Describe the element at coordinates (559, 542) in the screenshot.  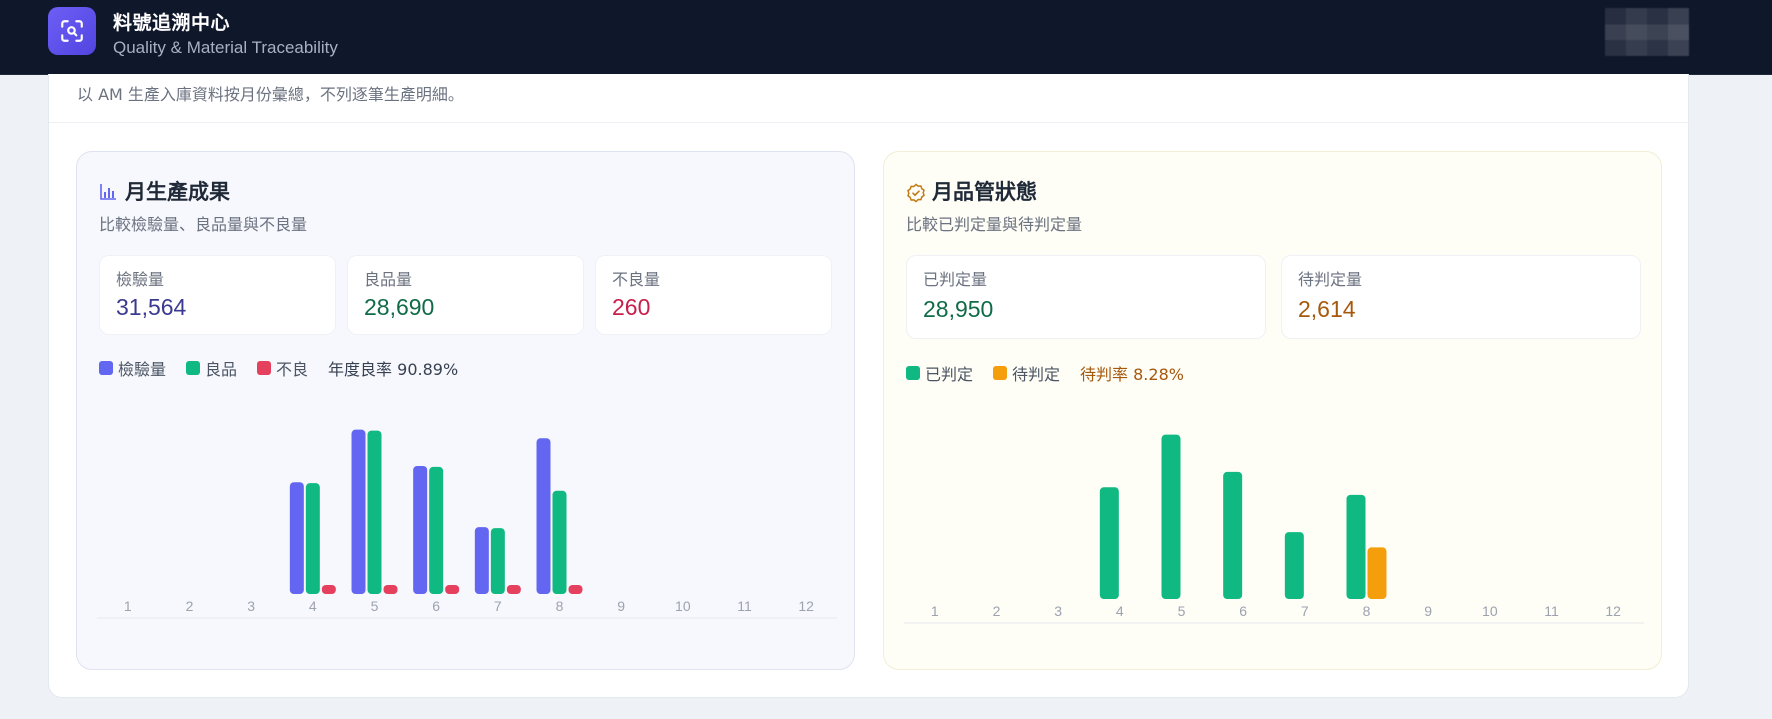
I see `bar-良品-8` at that location.